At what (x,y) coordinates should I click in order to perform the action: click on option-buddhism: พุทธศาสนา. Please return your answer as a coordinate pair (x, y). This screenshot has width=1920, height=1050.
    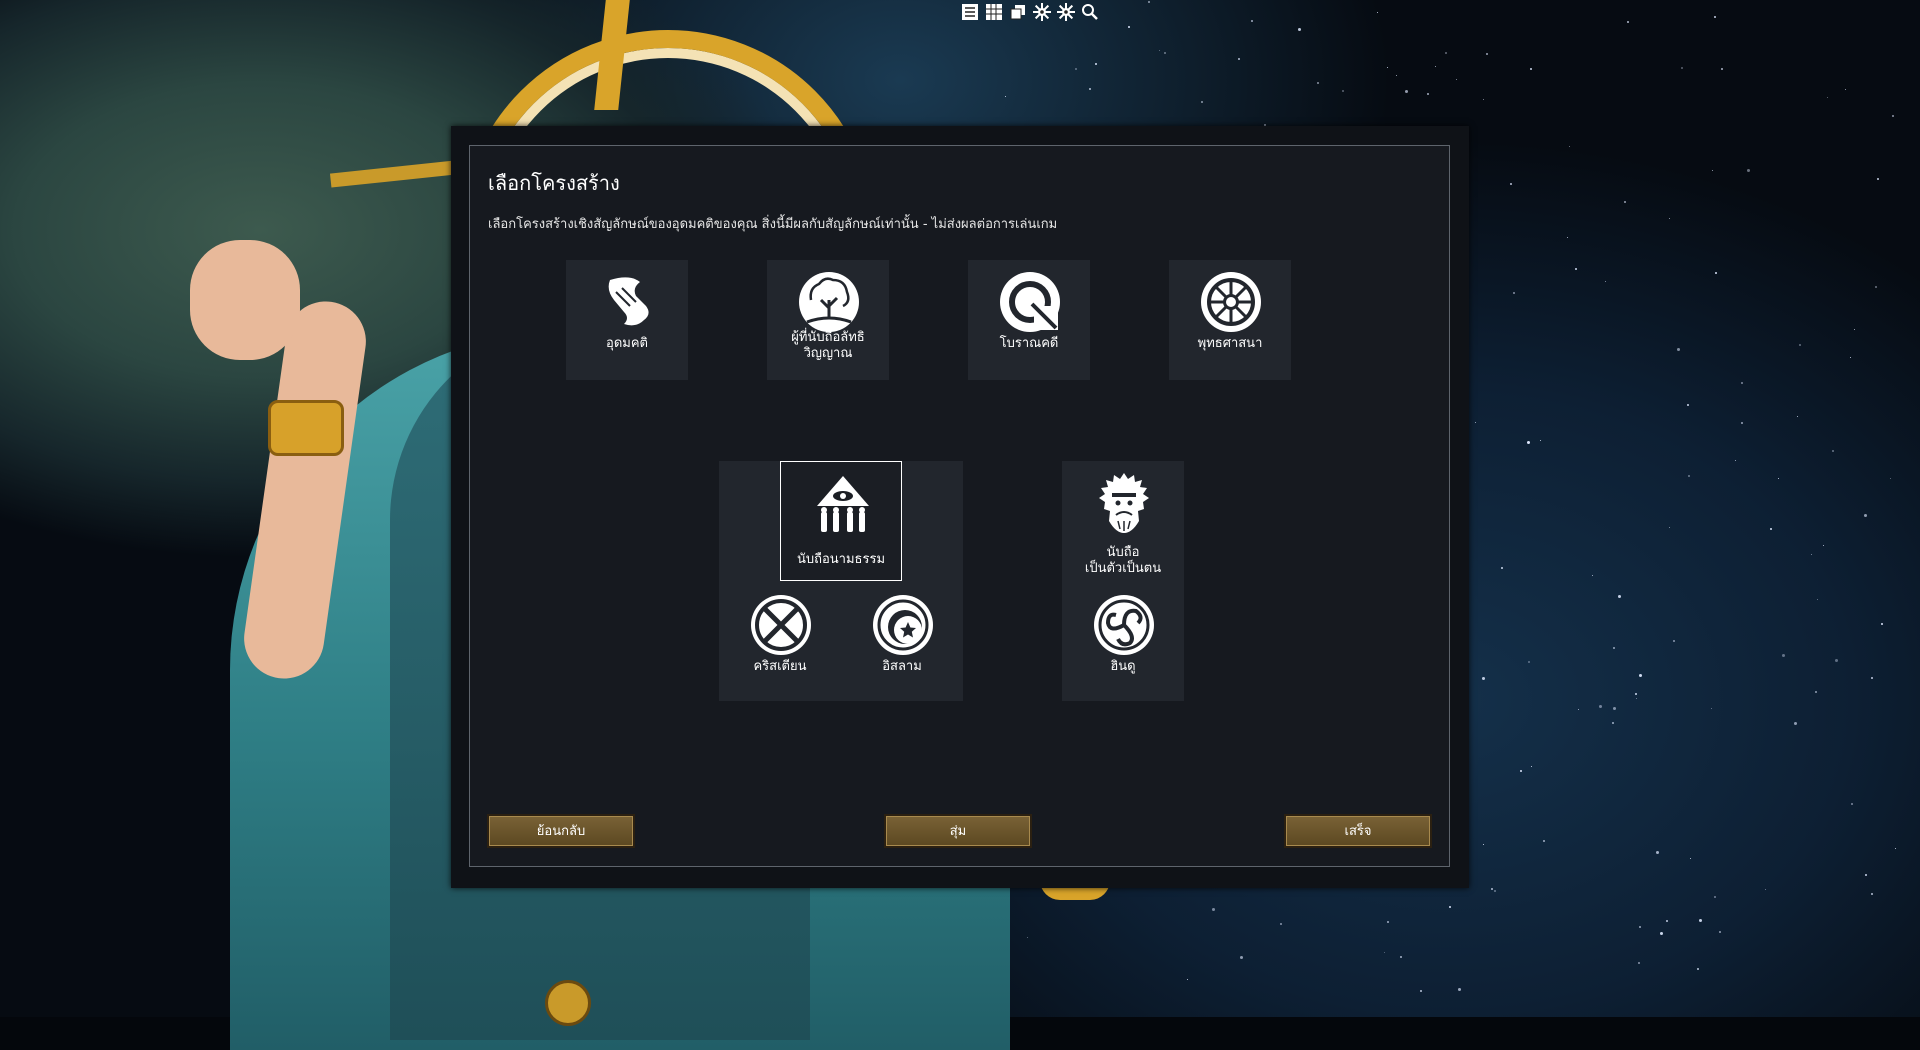
    Looking at the image, I should click on (1230, 320).